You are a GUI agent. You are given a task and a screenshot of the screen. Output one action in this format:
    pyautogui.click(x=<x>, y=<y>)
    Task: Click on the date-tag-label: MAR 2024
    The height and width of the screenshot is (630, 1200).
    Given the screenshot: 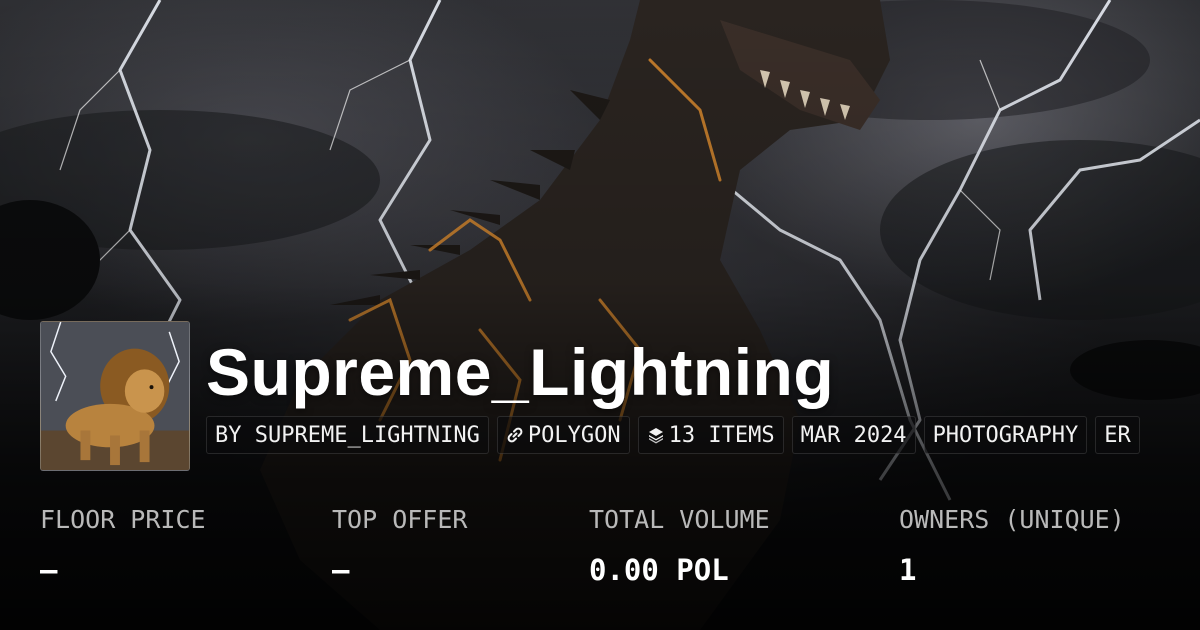 What is the action you would take?
    pyautogui.click(x=853, y=435)
    